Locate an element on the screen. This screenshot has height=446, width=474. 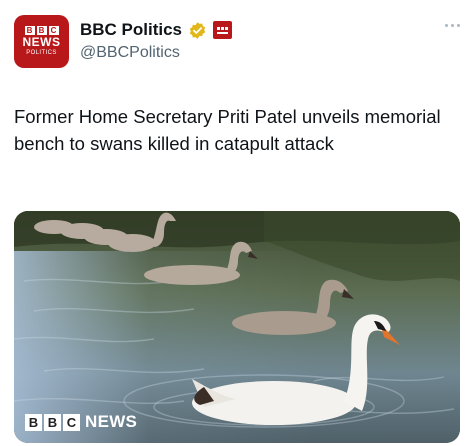
bbc-news-logo: B B C NEWS is located at coordinates (81, 422).